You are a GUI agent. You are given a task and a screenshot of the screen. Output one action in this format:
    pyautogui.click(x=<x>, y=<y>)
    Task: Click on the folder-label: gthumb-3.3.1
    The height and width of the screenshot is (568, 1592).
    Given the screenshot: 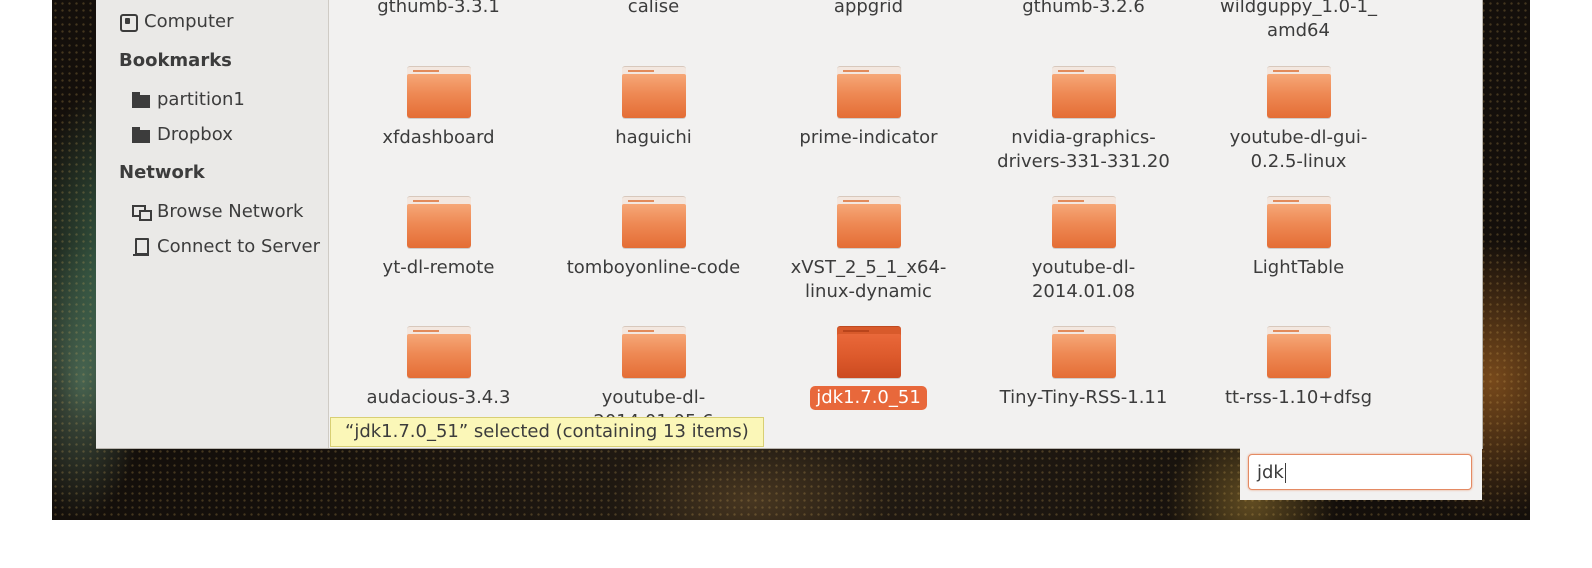 What is the action you would take?
    pyautogui.click(x=438, y=8)
    